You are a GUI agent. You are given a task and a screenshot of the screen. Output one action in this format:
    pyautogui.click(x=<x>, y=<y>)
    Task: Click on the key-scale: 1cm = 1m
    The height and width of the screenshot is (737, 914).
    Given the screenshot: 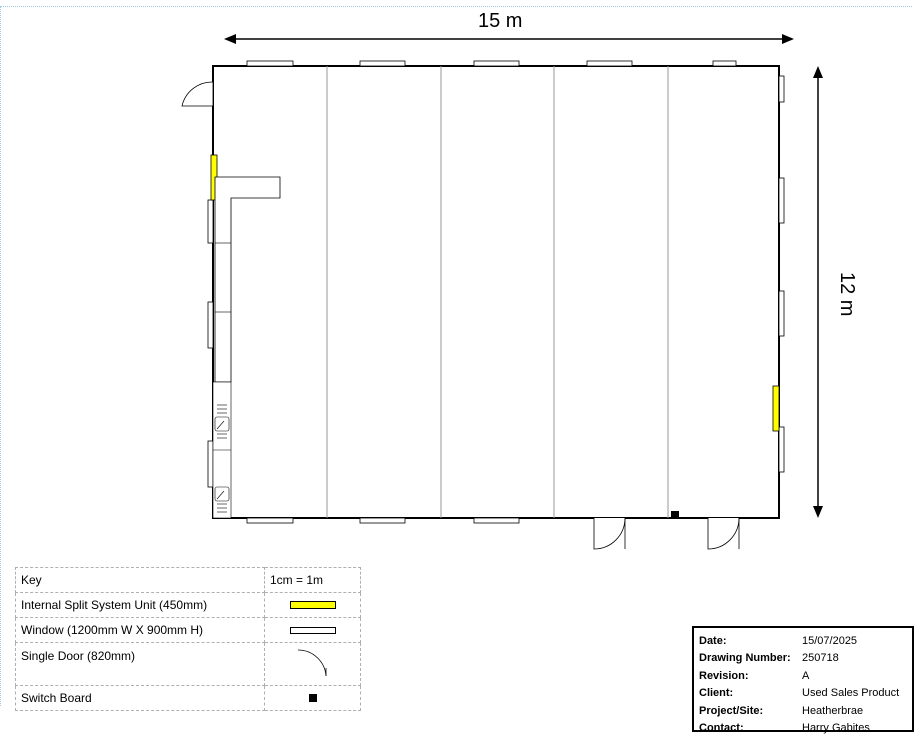 What is the action you would take?
    pyautogui.click(x=313, y=580)
    